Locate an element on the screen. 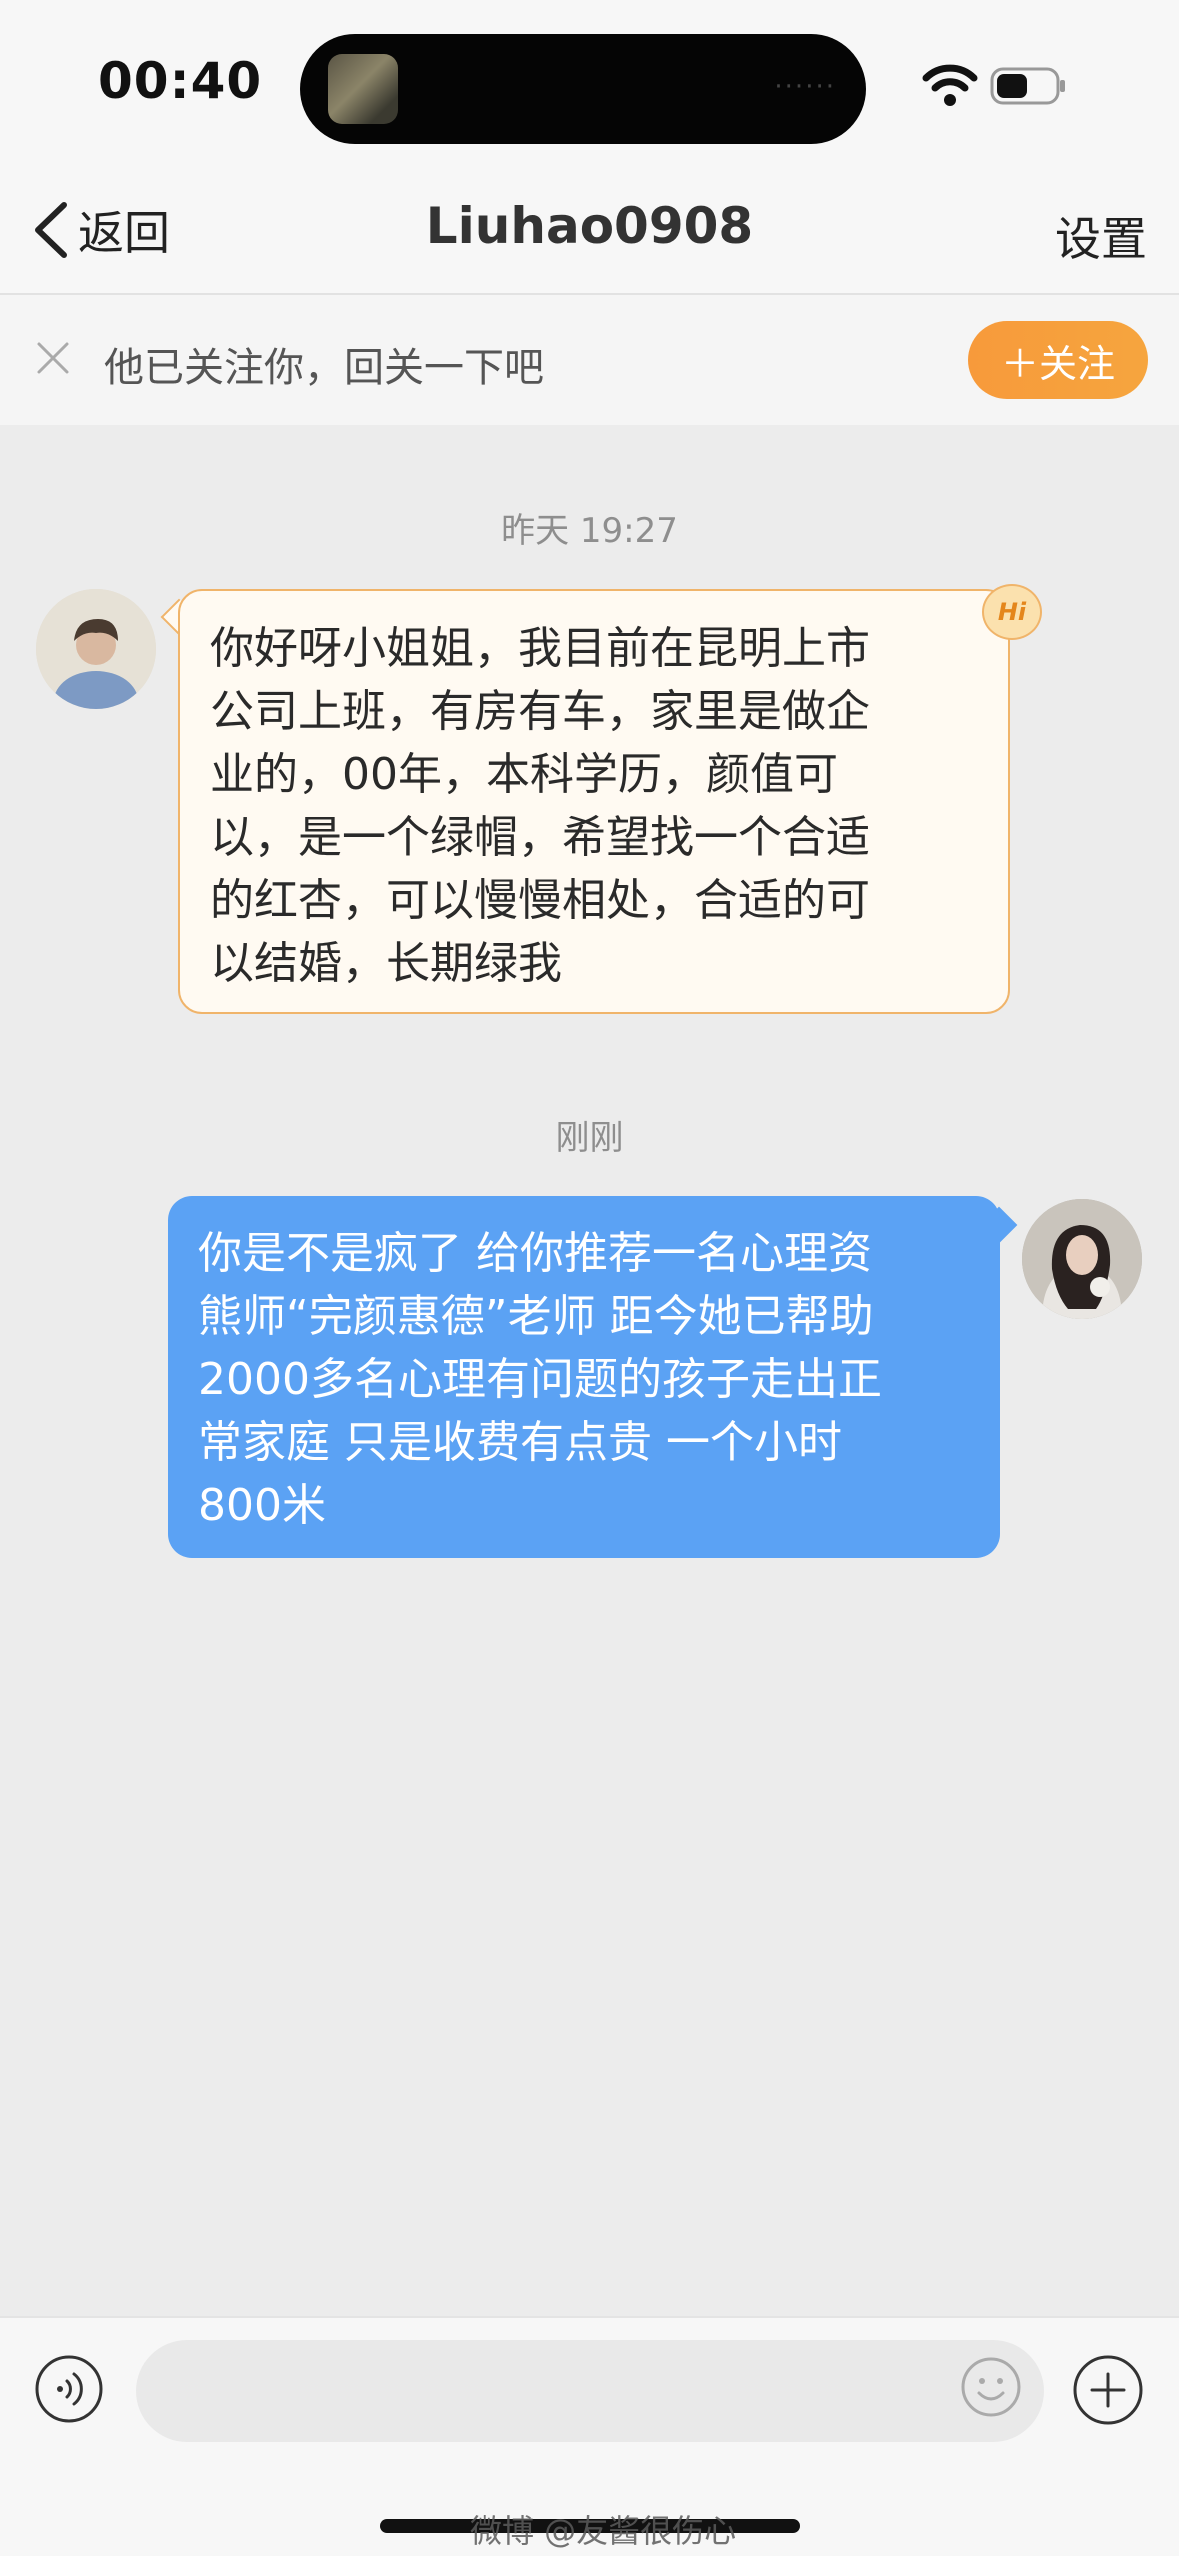  message-line: 你是不是疯了 给你推荐一名心理资 is located at coordinates (535, 1253).